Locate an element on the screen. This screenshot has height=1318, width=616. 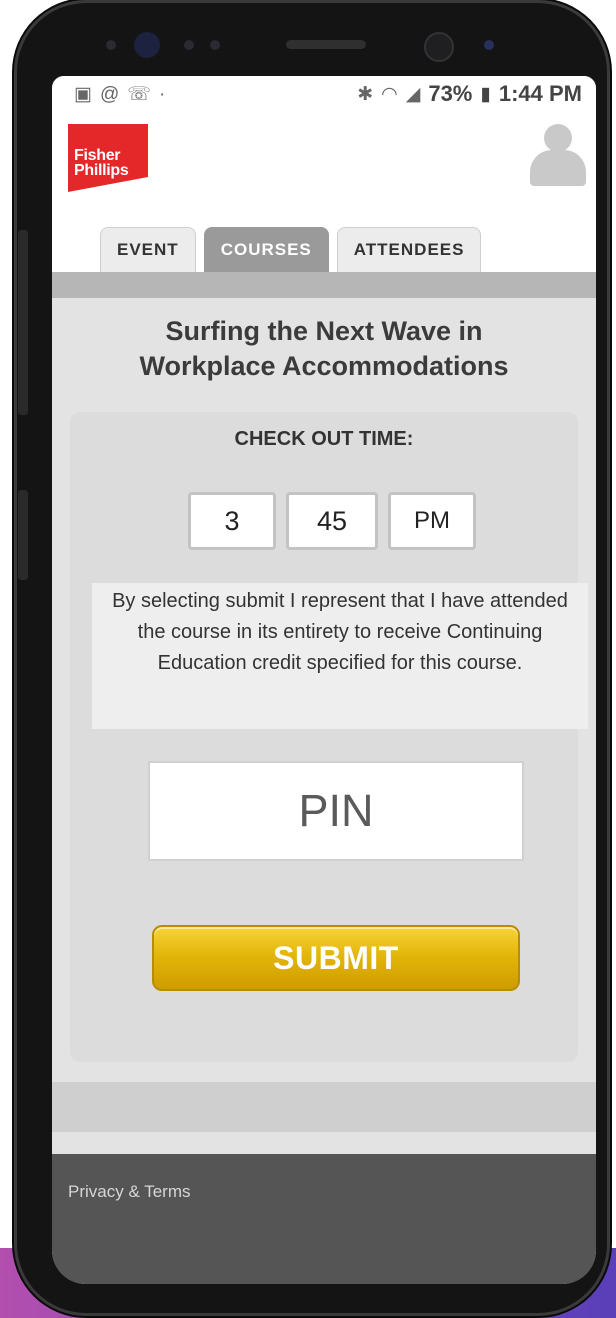
status-bar: ▣ @ ☏ · ✱ ◠ ◢ 73% ▮ 1:44 PM is located at coordinates (324, 94).